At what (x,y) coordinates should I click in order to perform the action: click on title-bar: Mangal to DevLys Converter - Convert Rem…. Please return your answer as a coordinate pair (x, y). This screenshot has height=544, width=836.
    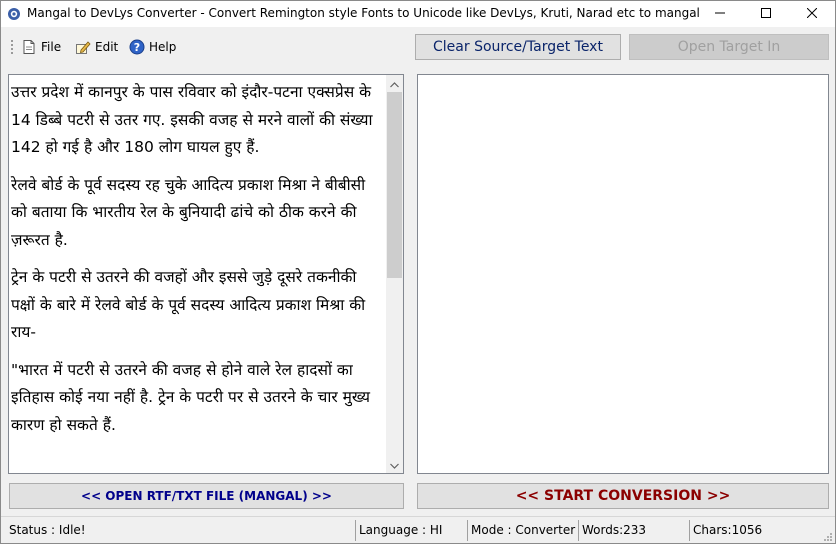
    Looking at the image, I should click on (418, 14).